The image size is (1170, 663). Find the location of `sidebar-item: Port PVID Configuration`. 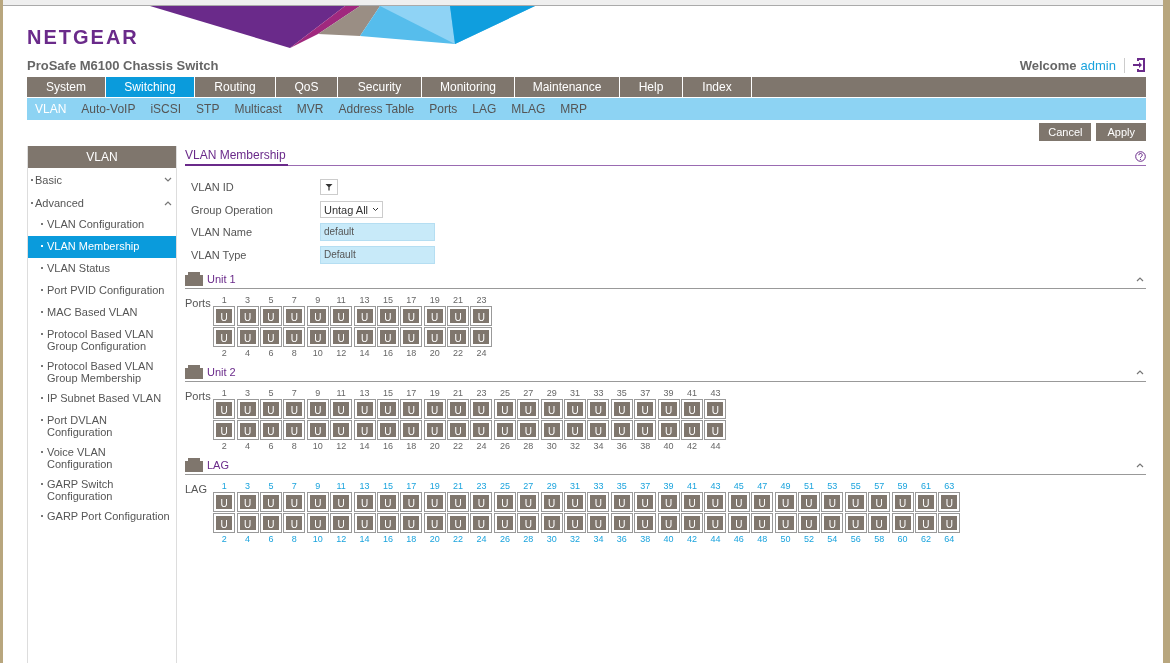

sidebar-item: Port PVID Configuration is located at coordinates (102, 291).